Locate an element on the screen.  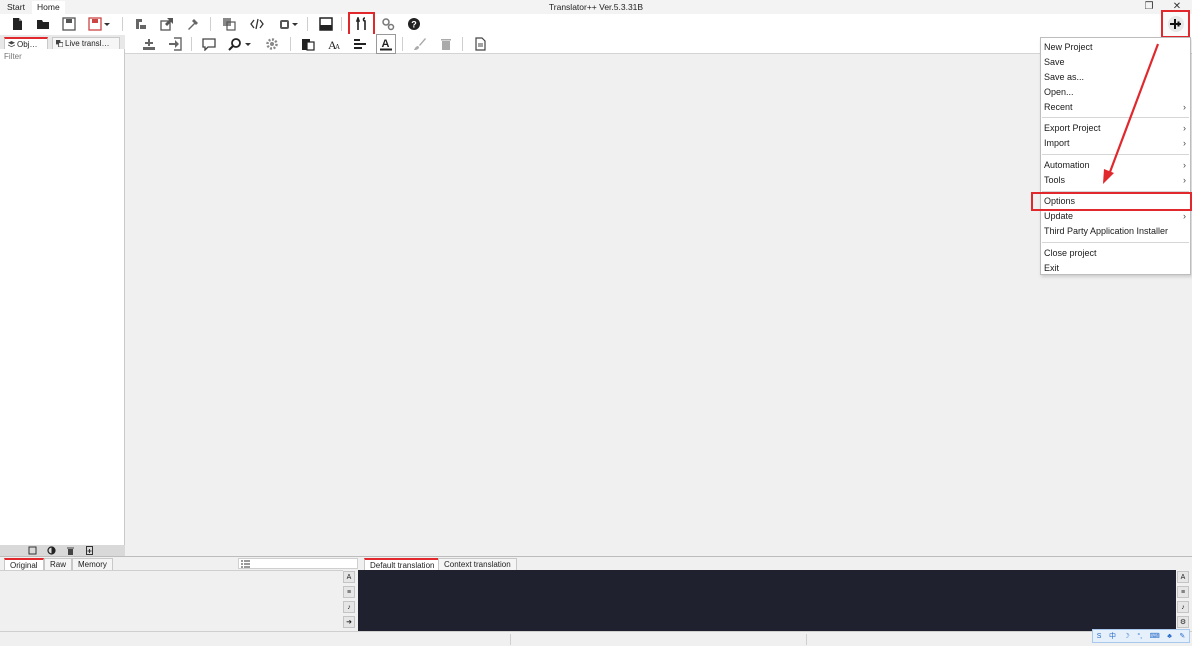
tab-home: Home is located at coordinates (48, 7).